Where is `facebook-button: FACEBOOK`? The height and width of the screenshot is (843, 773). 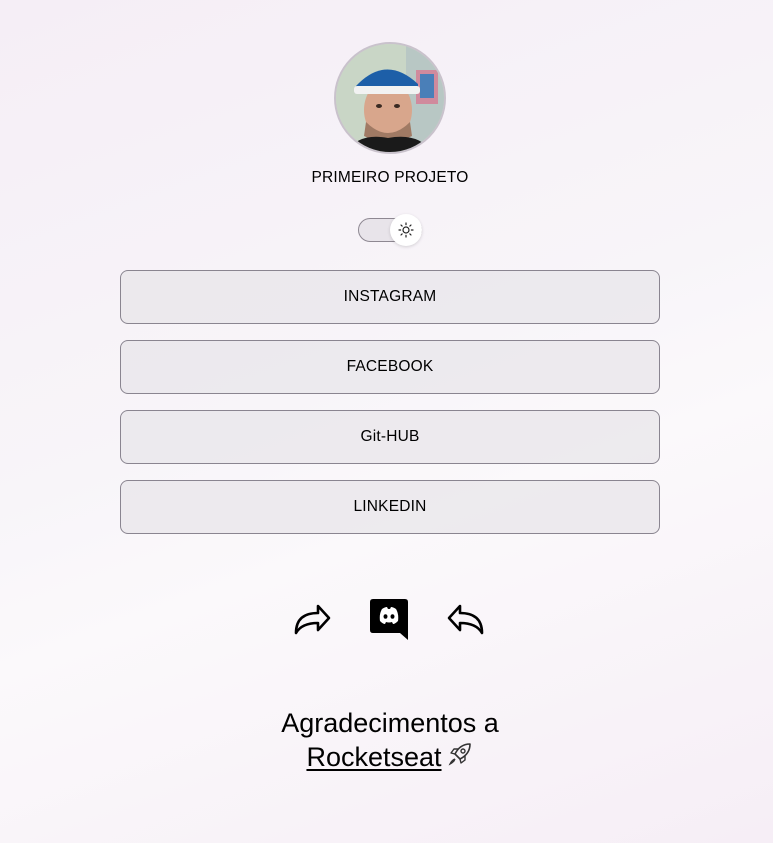 facebook-button: FACEBOOK is located at coordinates (390, 367).